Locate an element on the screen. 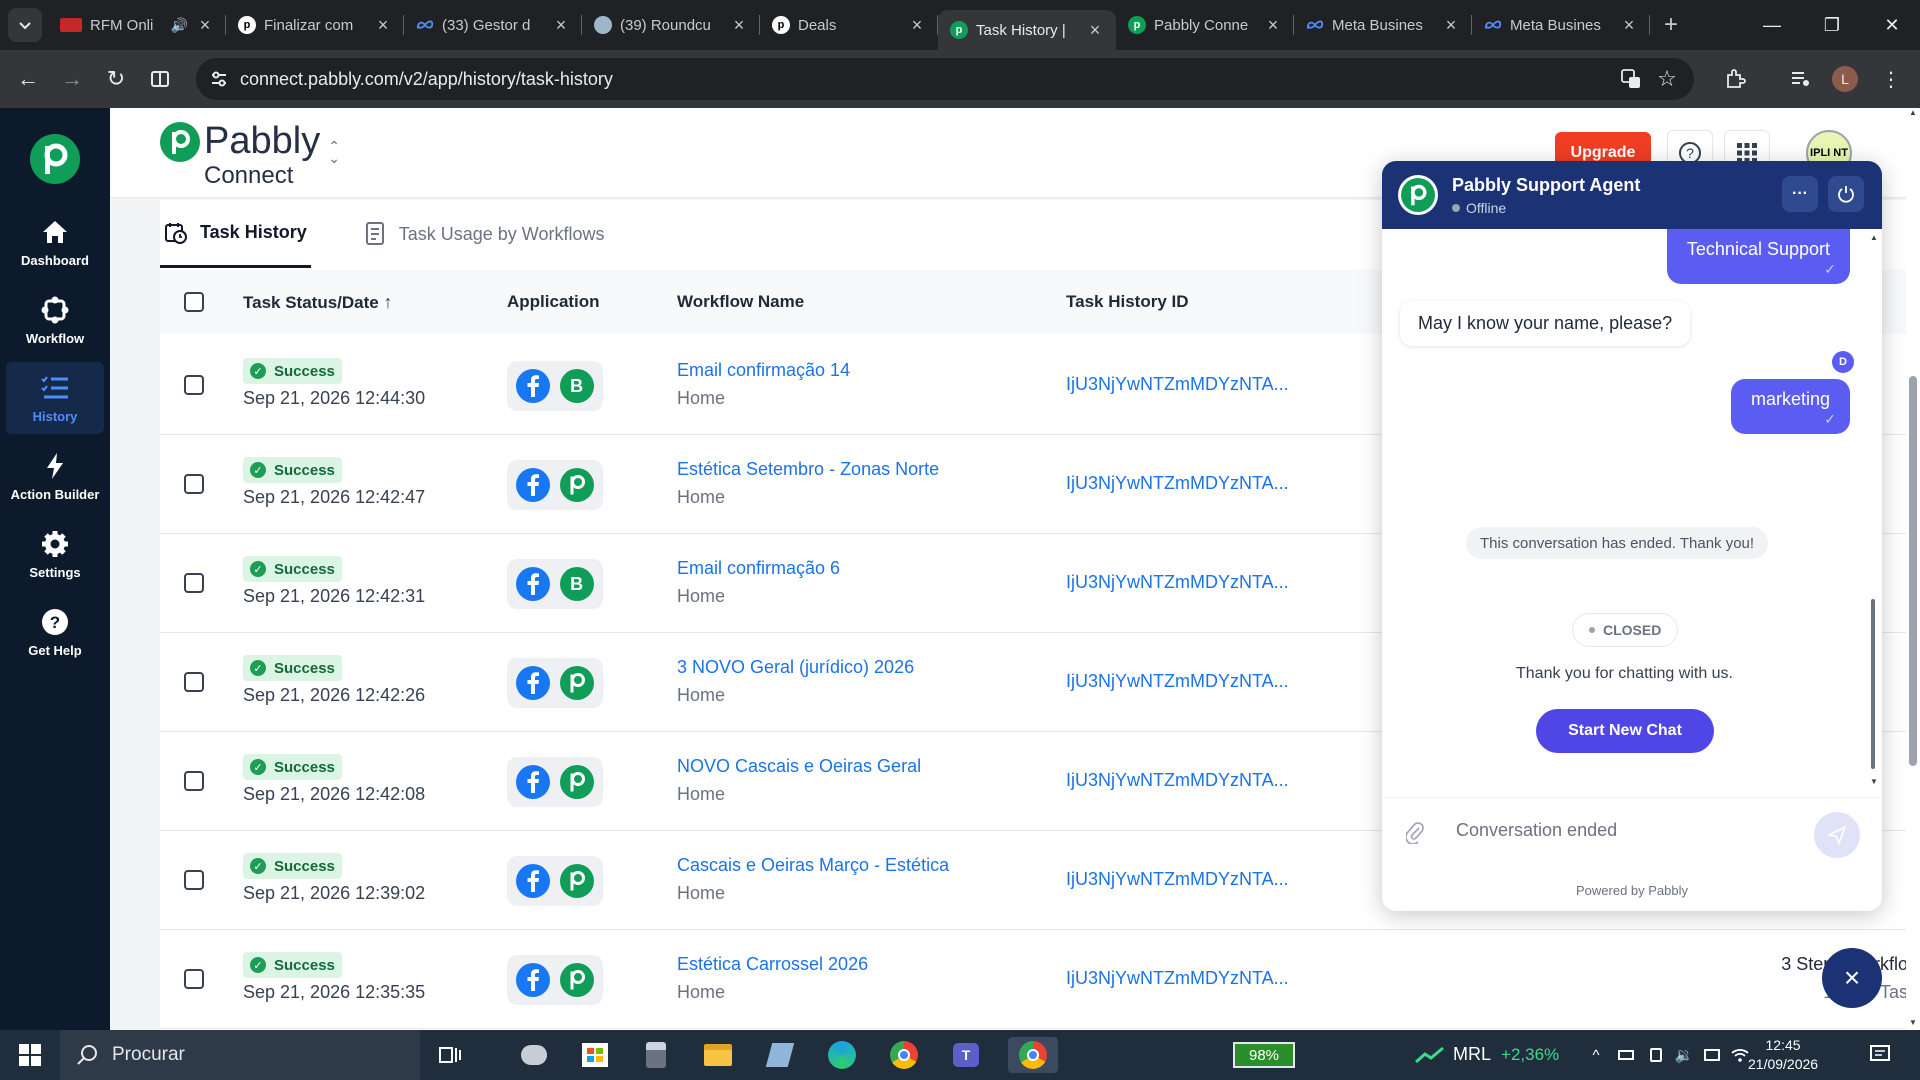 This screenshot has width=1920, height=1080. browser-tab: p Finalizar com × is located at coordinates (315, 25).